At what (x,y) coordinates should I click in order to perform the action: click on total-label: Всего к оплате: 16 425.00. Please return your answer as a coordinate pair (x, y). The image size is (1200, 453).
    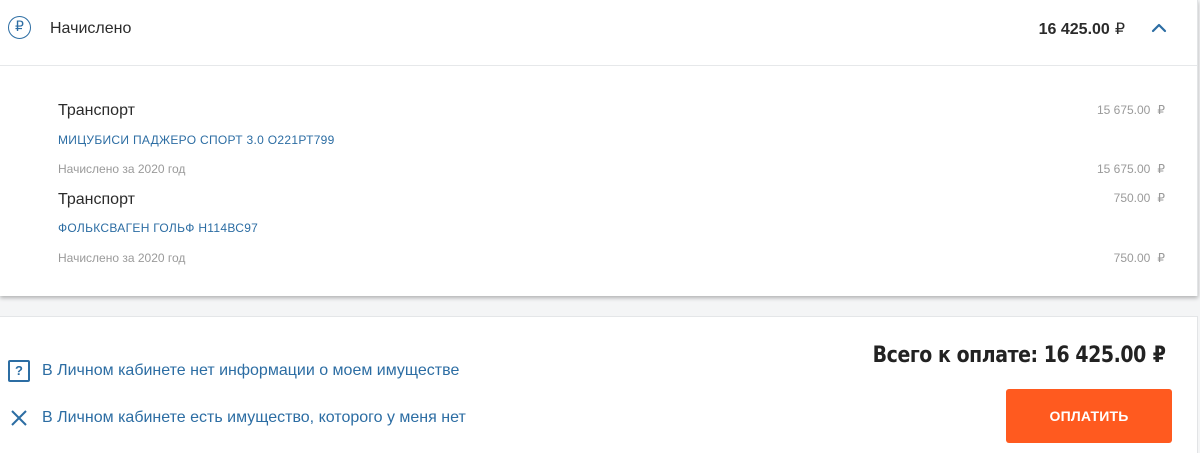
    Looking at the image, I should click on (1009, 355).